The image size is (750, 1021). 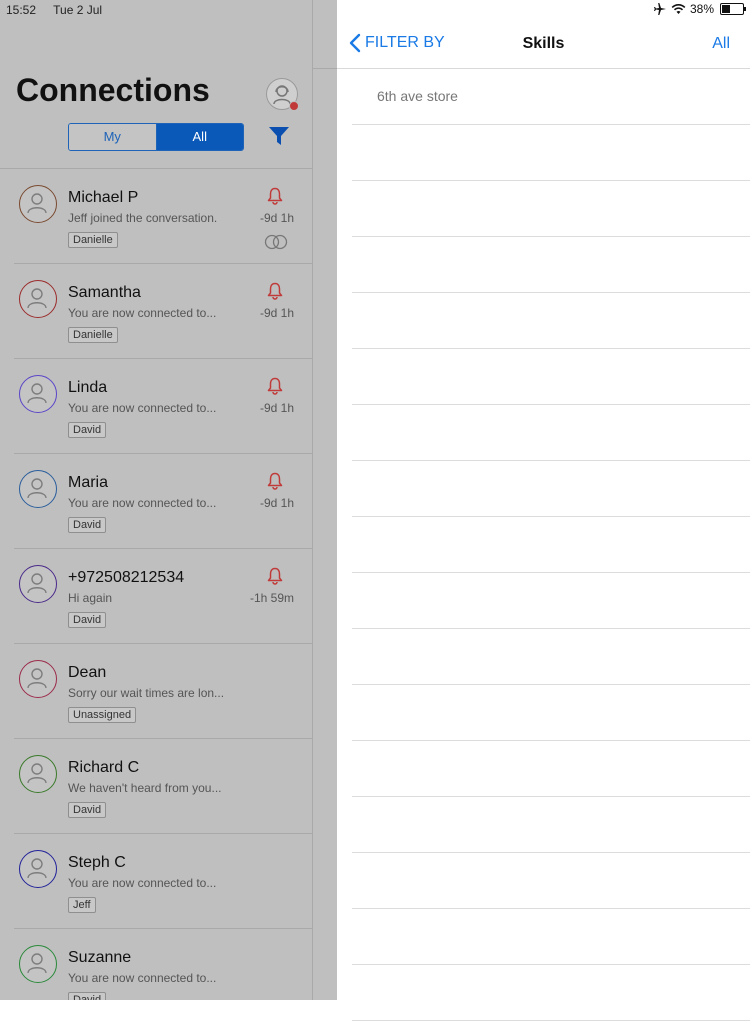 I want to click on last-message: Hi again, so click(x=90, y=598).